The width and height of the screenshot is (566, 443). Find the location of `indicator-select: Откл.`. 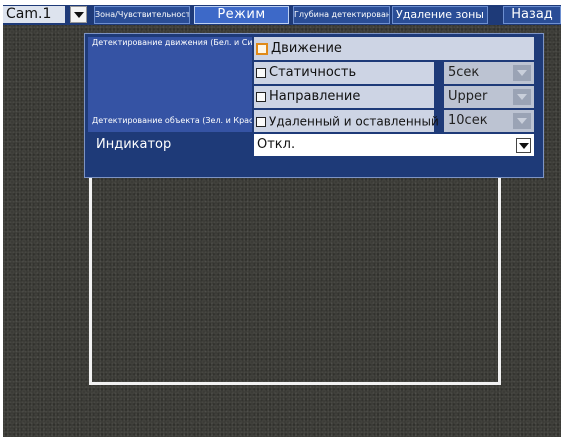

indicator-select: Откл. is located at coordinates (394, 145).